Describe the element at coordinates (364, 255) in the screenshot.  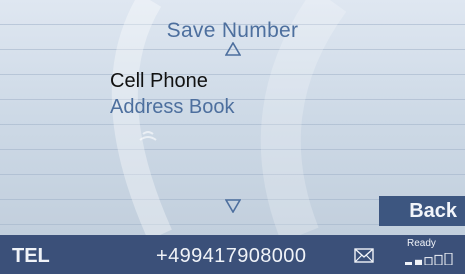
I see `envelope-icon` at that location.